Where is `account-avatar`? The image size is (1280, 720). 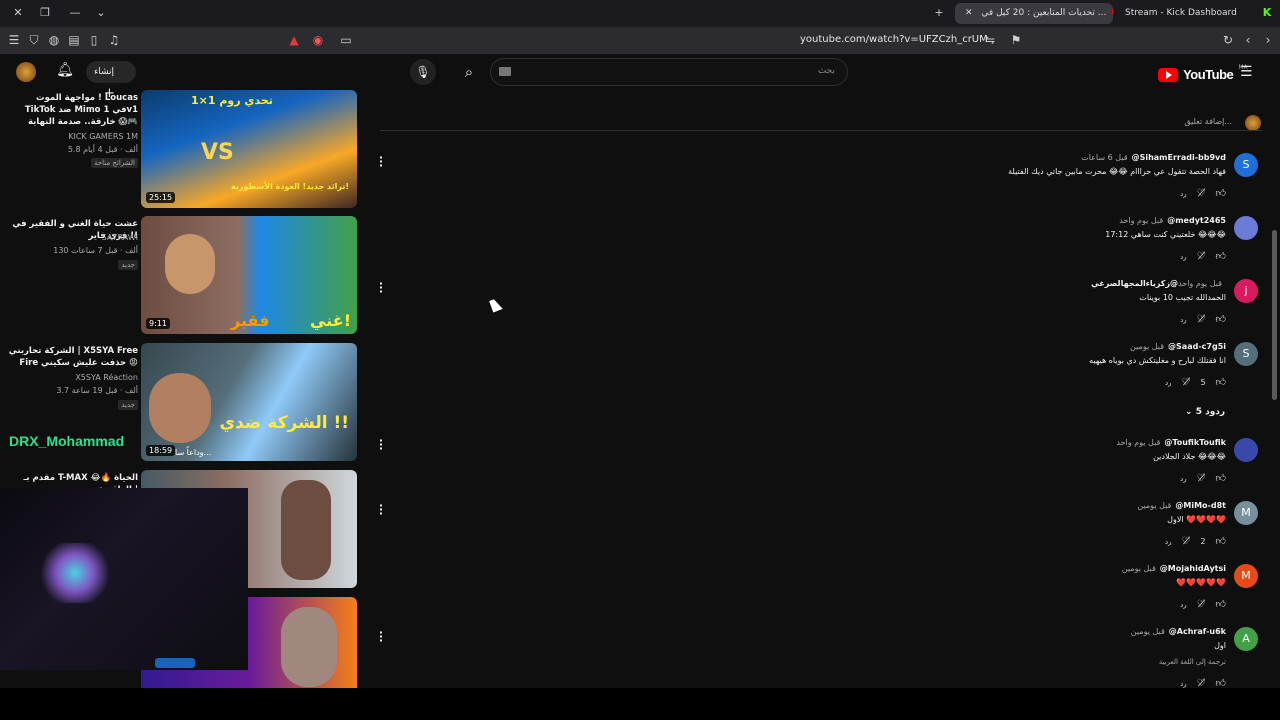
account-avatar is located at coordinates (26, 72).